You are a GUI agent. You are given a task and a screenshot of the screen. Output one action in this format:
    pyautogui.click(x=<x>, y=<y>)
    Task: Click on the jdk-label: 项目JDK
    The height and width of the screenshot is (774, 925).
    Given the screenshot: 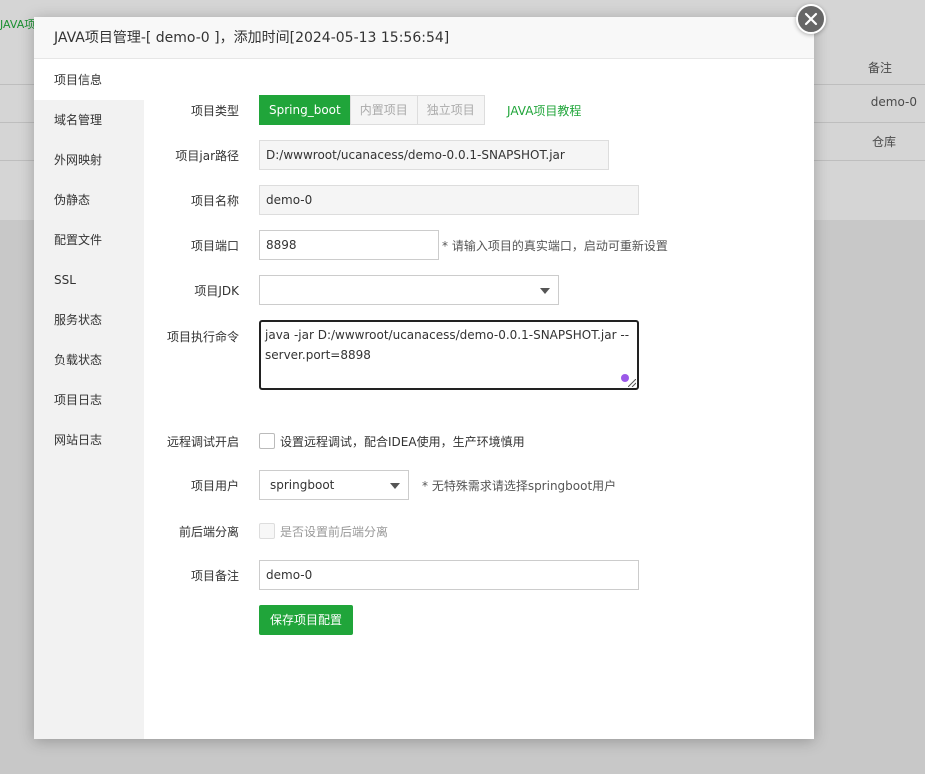 What is the action you would take?
    pyautogui.click(x=216, y=290)
    